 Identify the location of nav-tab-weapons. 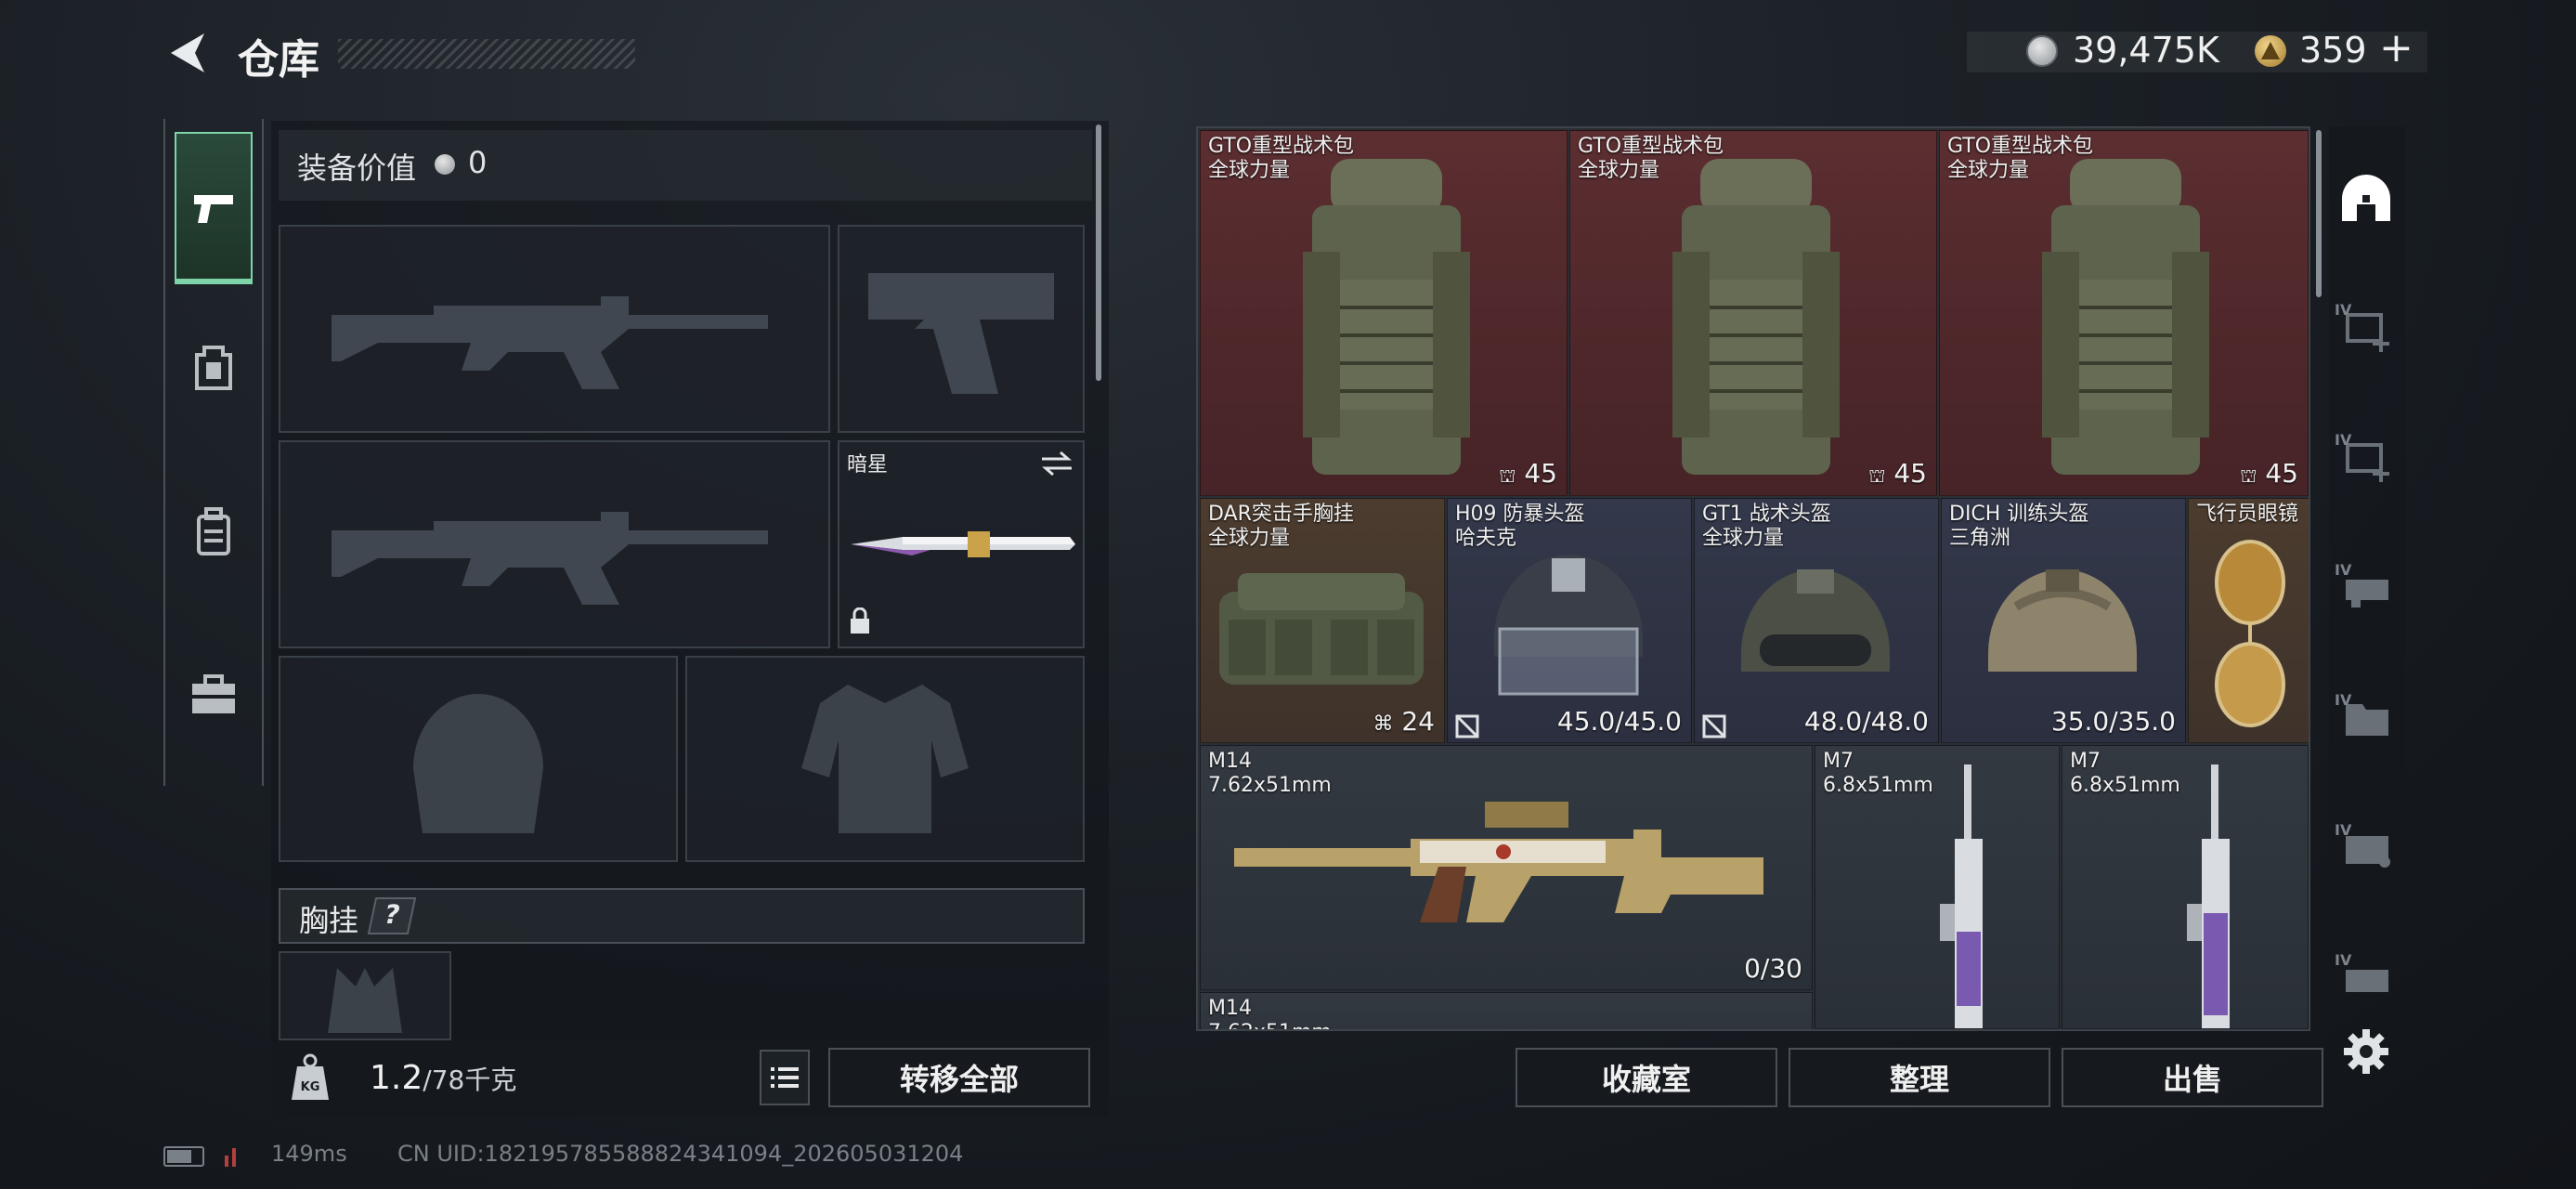
(214, 208).